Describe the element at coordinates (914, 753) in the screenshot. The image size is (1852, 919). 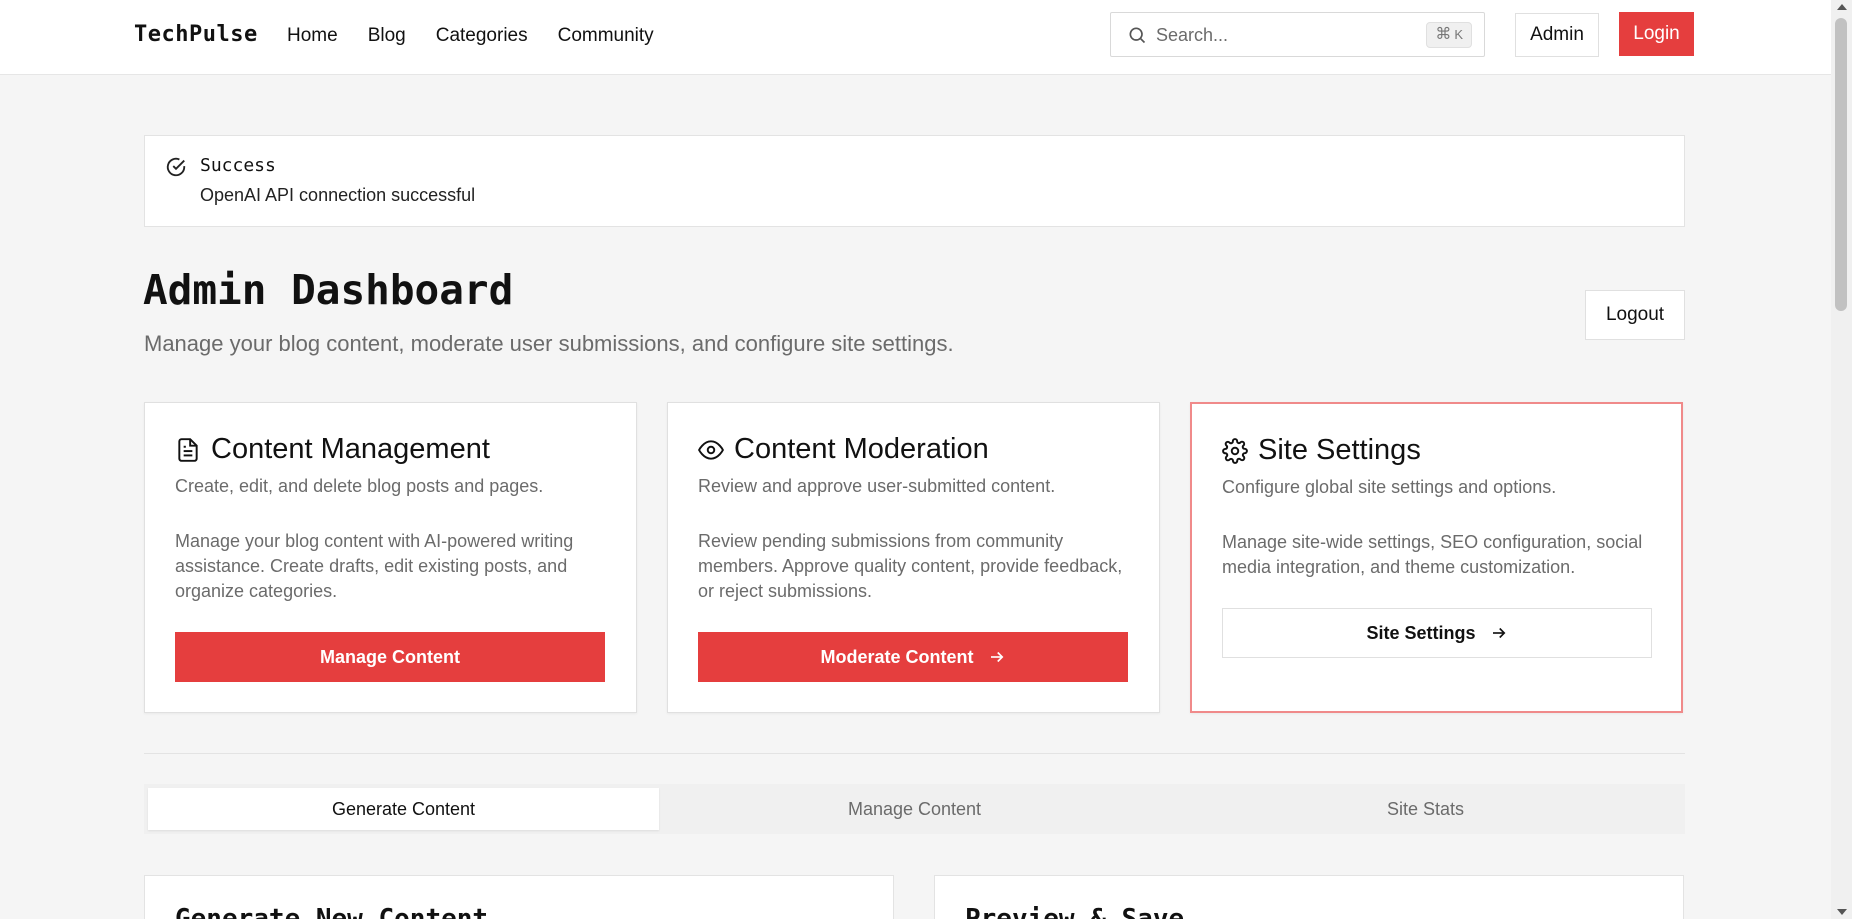
I see `section-divider` at that location.